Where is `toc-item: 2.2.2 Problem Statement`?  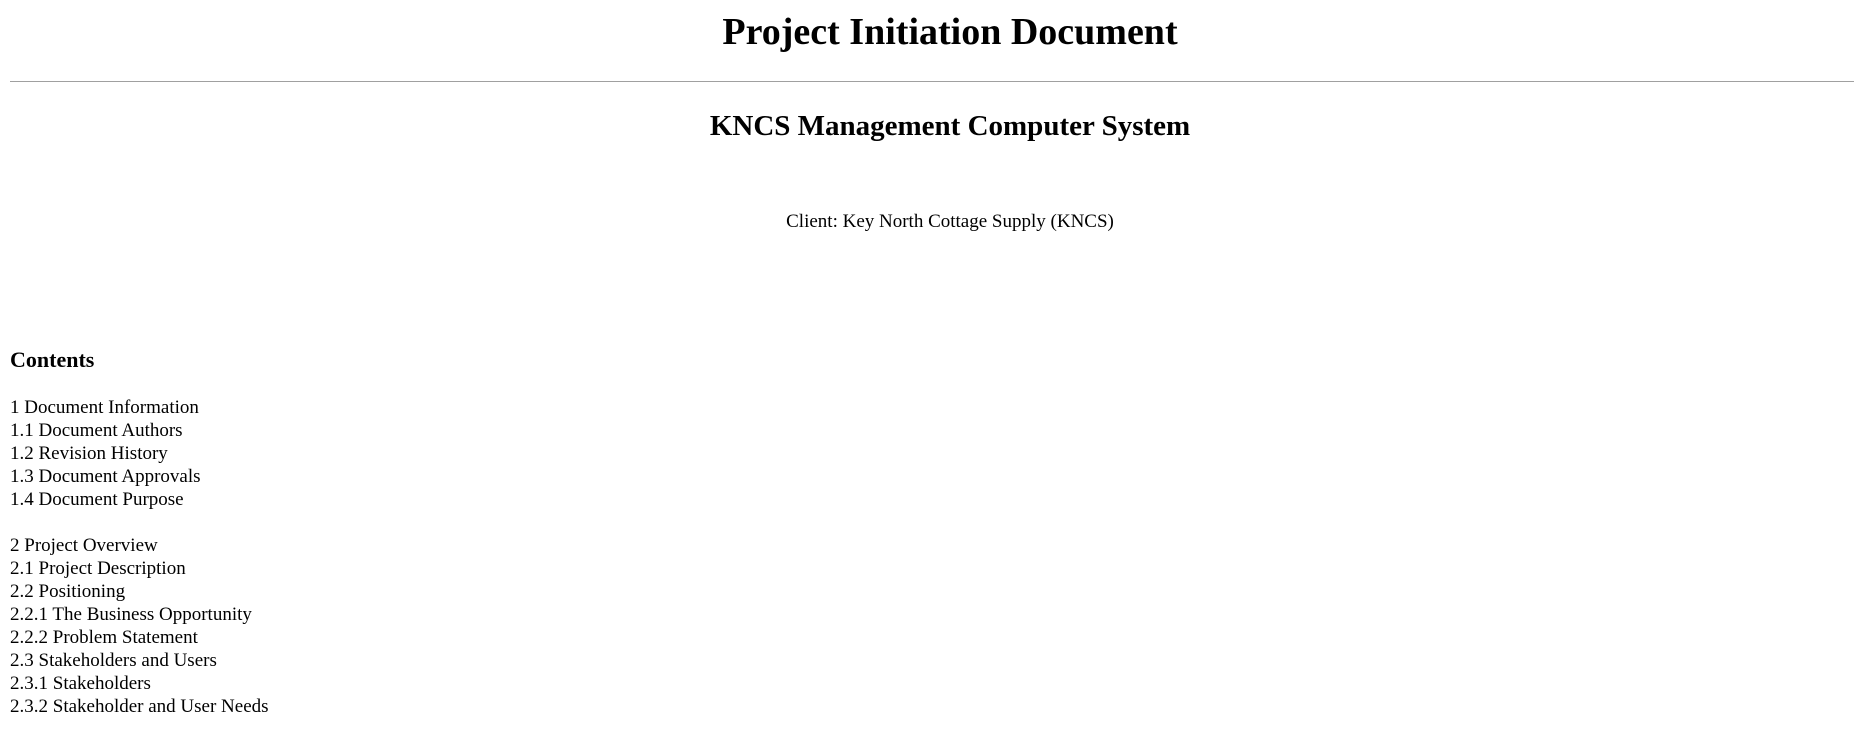 toc-item: 2.2.2 Problem Statement is located at coordinates (139, 637).